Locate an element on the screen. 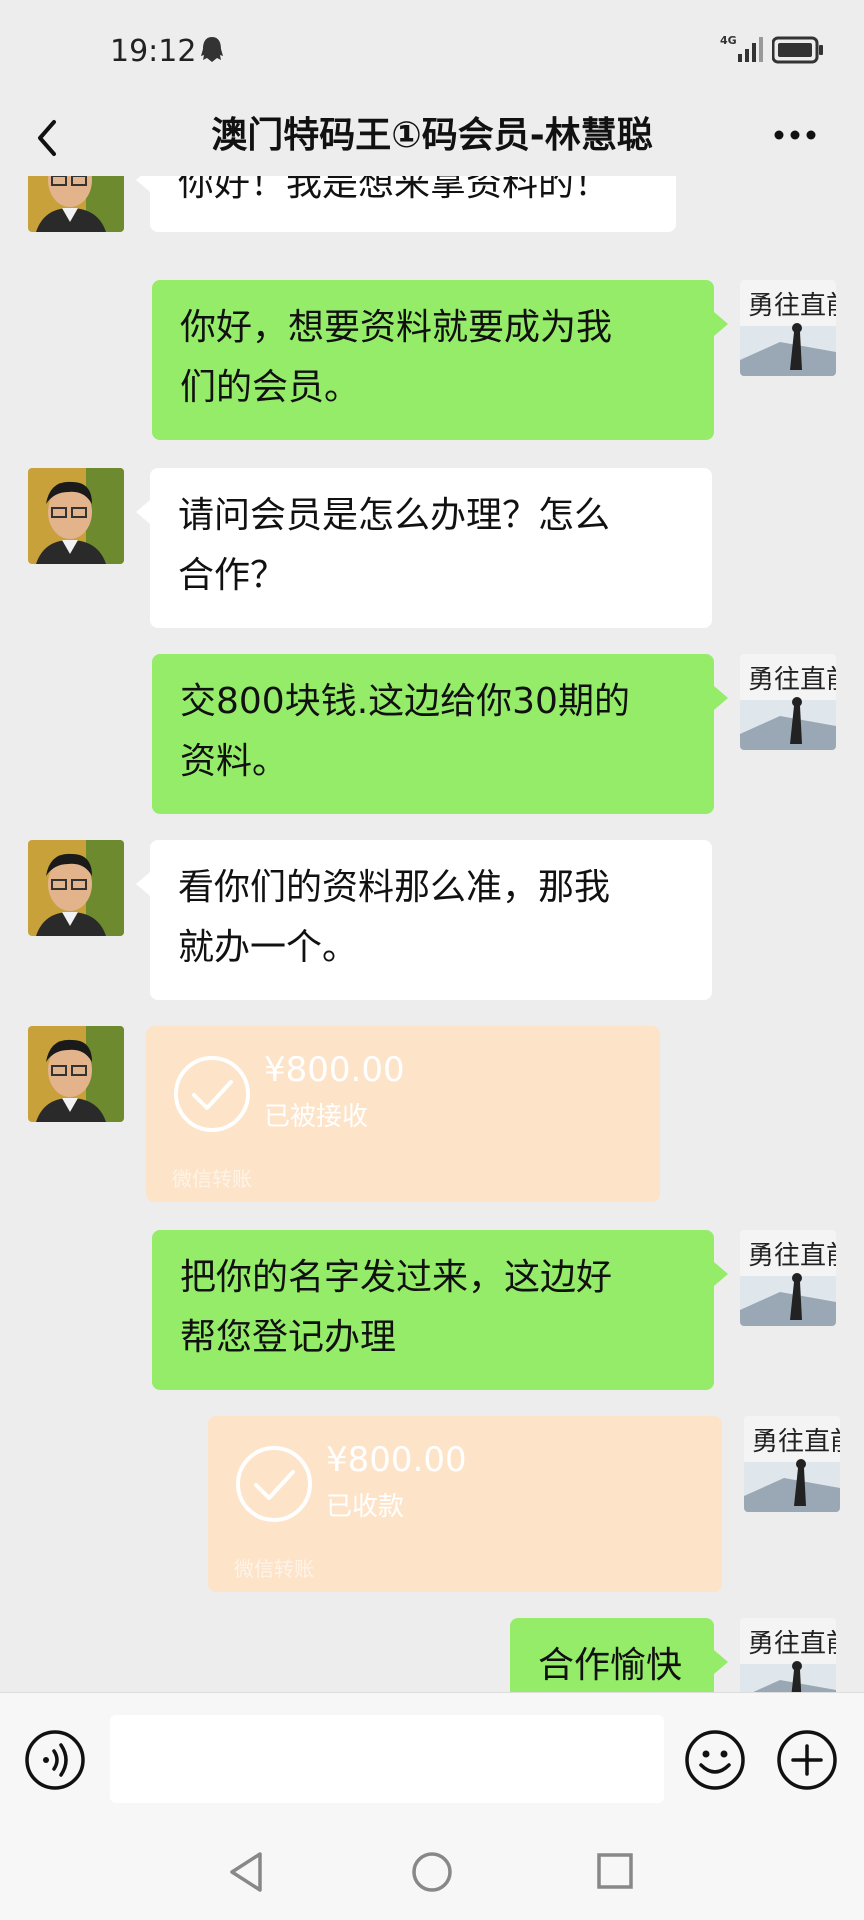 The width and height of the screenshot is (864, 1920). message-text: 合作愉快 is located at coordinates (610, 1665).